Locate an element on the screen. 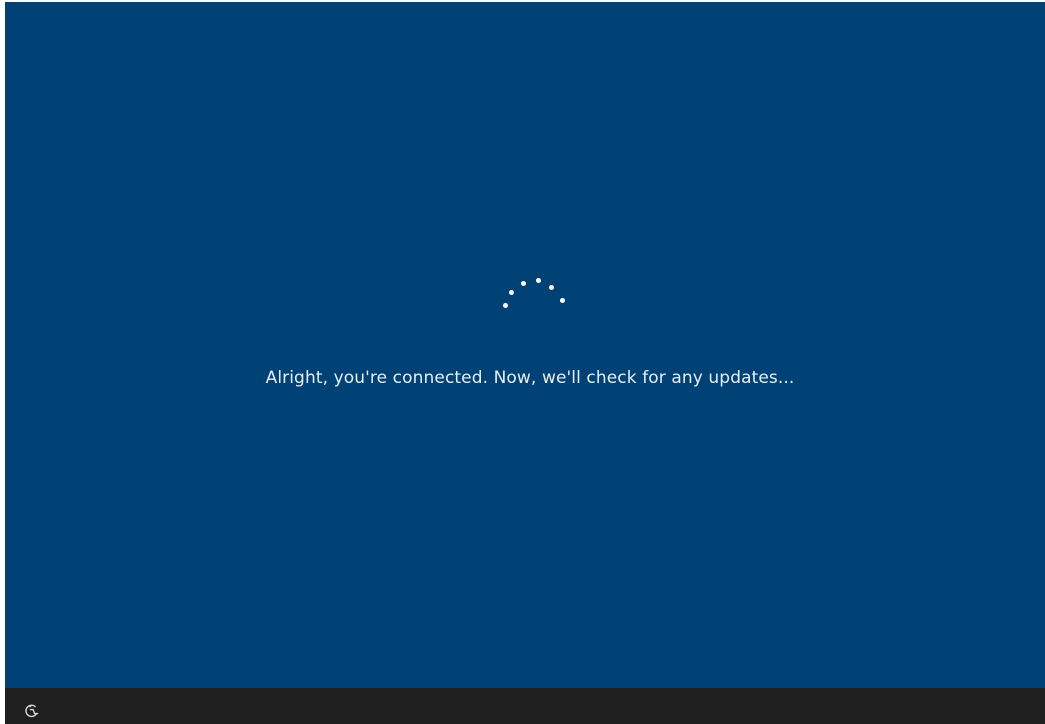 Image resolution: width=1045 pixels, height=724 pixels. ease-of-access-icon-graphic is located at coordinates (32, 711).